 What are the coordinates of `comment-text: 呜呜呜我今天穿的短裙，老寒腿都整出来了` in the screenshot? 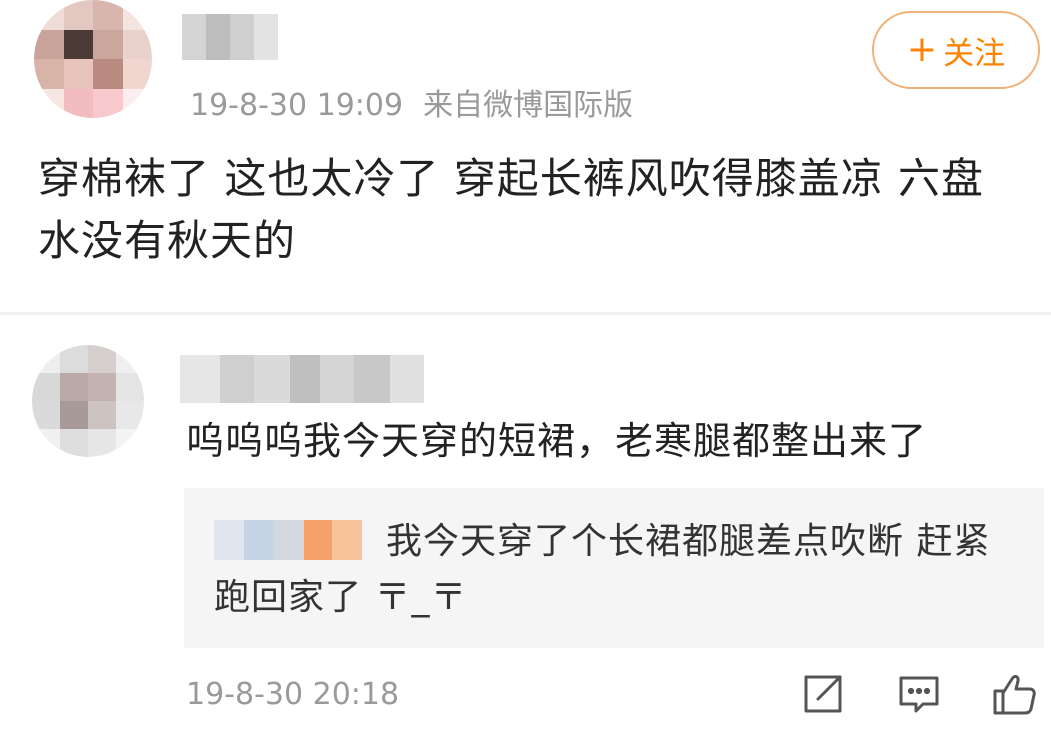 It's located at (557, 441).